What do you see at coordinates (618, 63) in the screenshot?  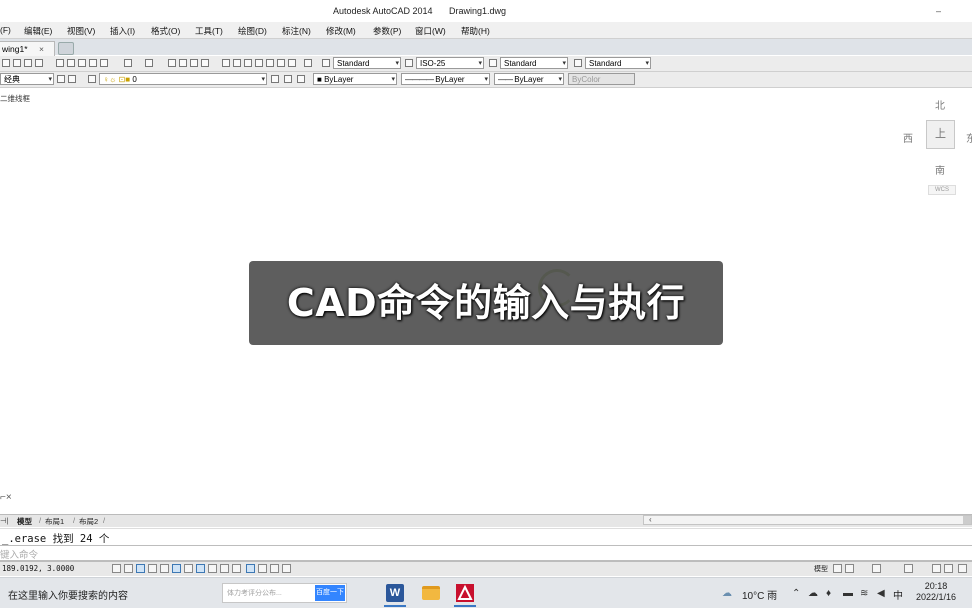 I see `multileader-style-select: Standard ▾` at bounding box center [618, 63].